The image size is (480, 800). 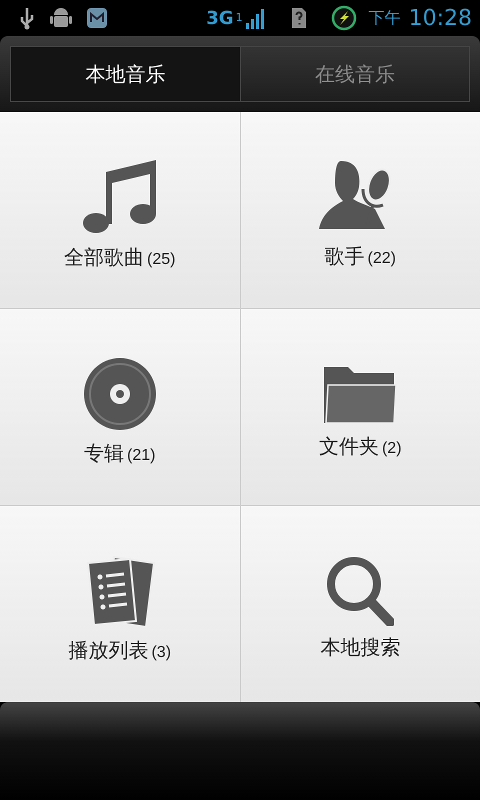 What do you see at coordinates (360, 210) in the screenshot?
I see `category-tile: 歌手(22)` at bounding box center [360, 210].